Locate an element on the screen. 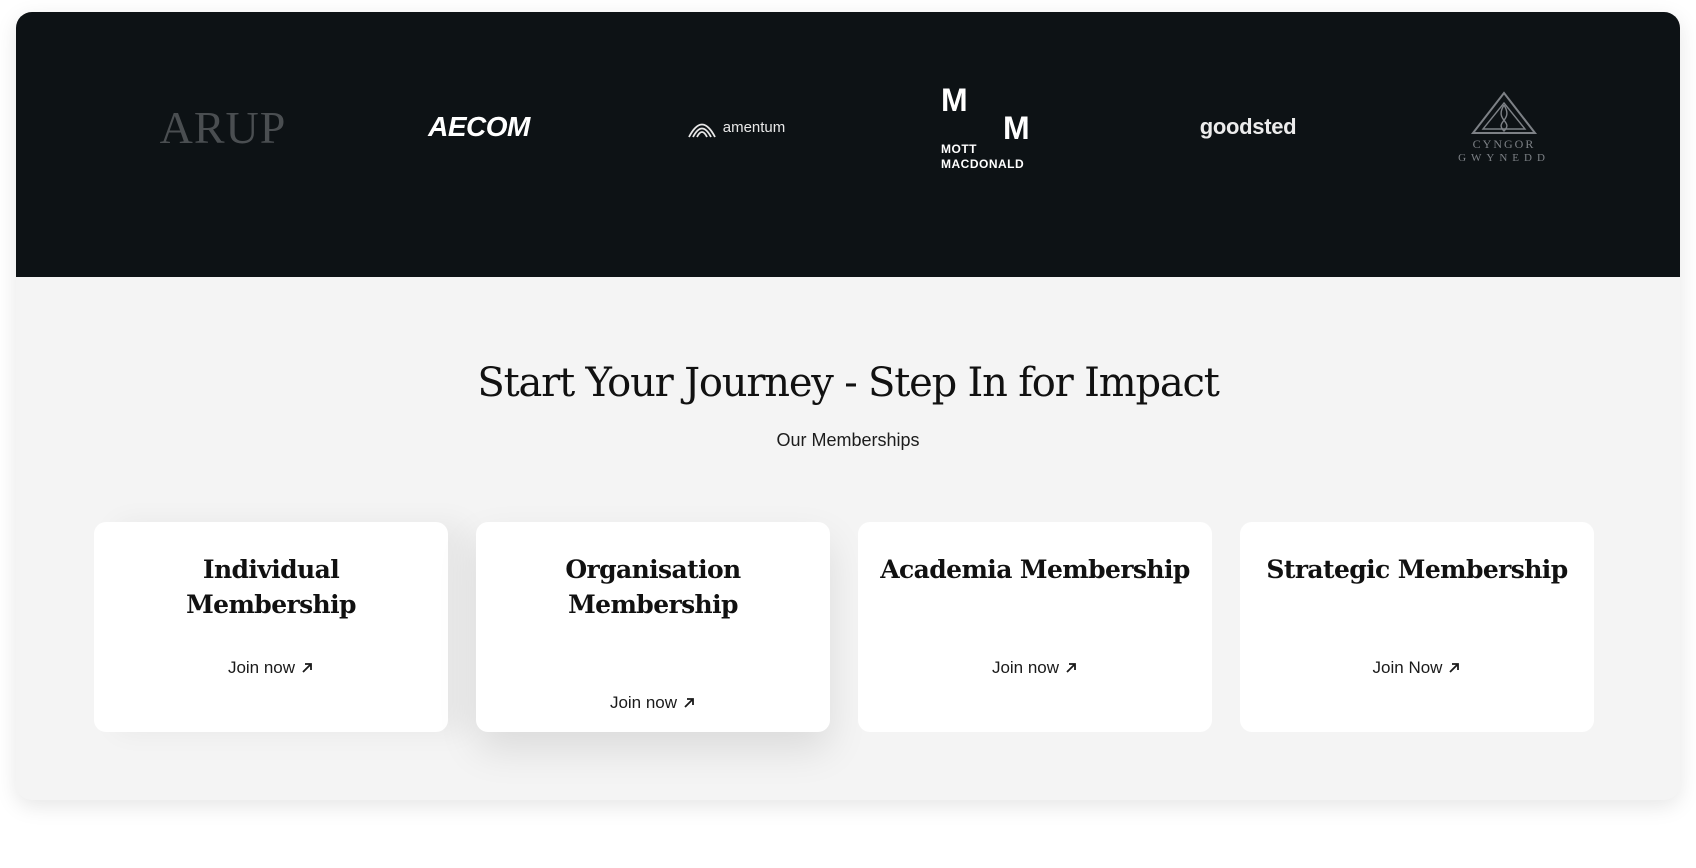 The image size is (1696, 868). logo-amentum: amentum is located at coordinates (736, 127).